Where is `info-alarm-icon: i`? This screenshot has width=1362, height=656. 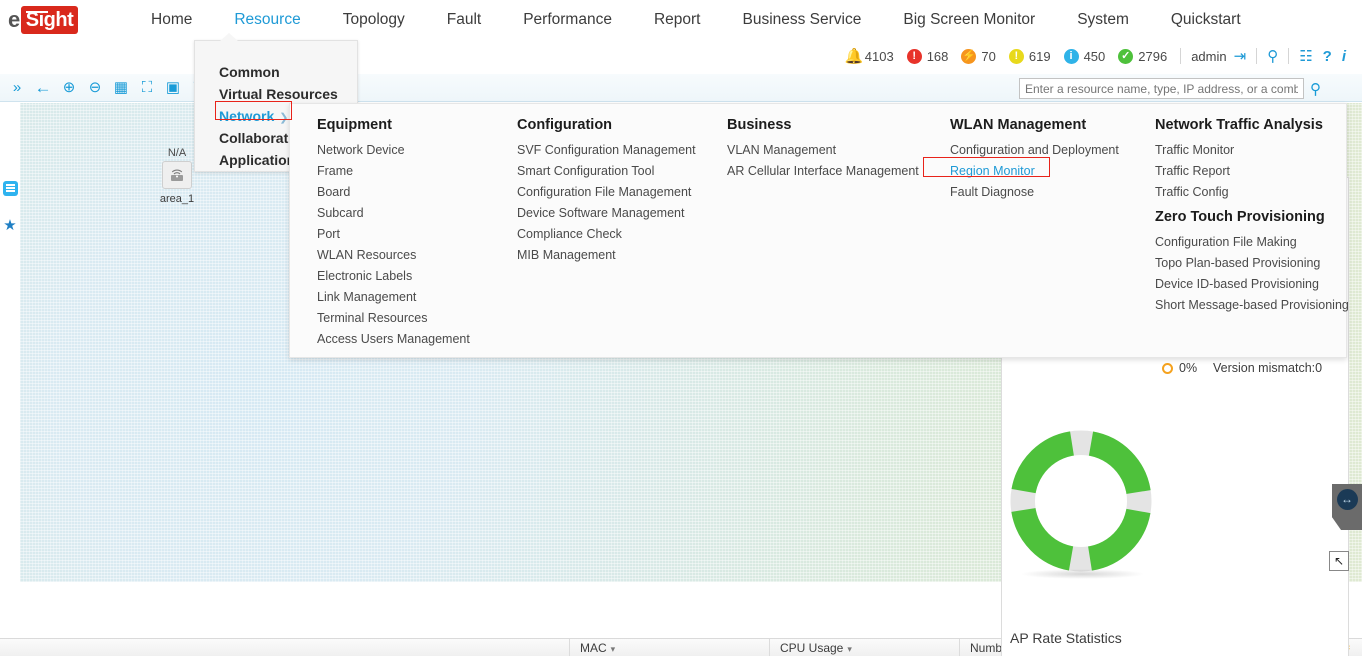
info-alarm-icon: i is located at coordinates (1071, 56).